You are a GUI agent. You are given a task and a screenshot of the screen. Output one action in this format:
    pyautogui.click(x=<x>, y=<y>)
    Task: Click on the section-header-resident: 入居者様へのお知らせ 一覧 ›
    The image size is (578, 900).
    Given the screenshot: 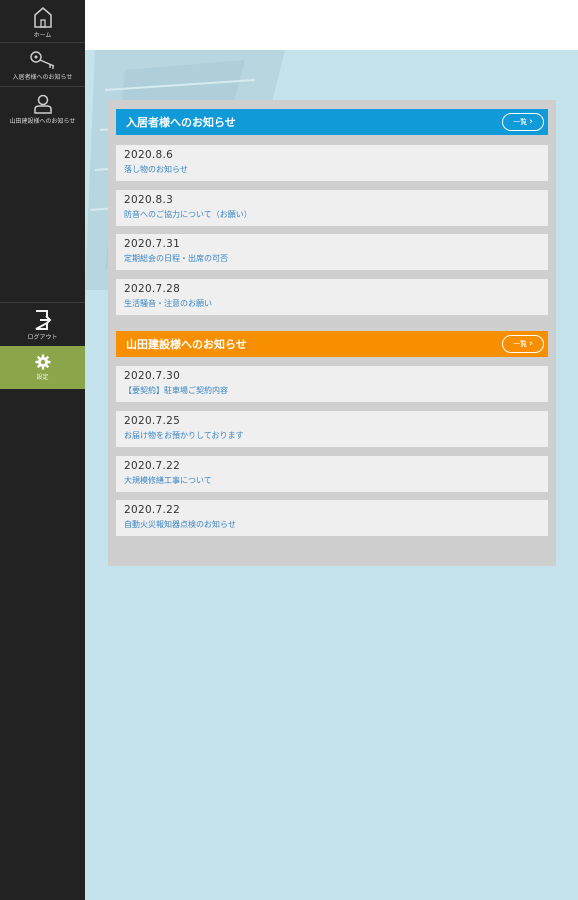 What is the action you would take?
    pyautogui.click(x=332, y=122)
    